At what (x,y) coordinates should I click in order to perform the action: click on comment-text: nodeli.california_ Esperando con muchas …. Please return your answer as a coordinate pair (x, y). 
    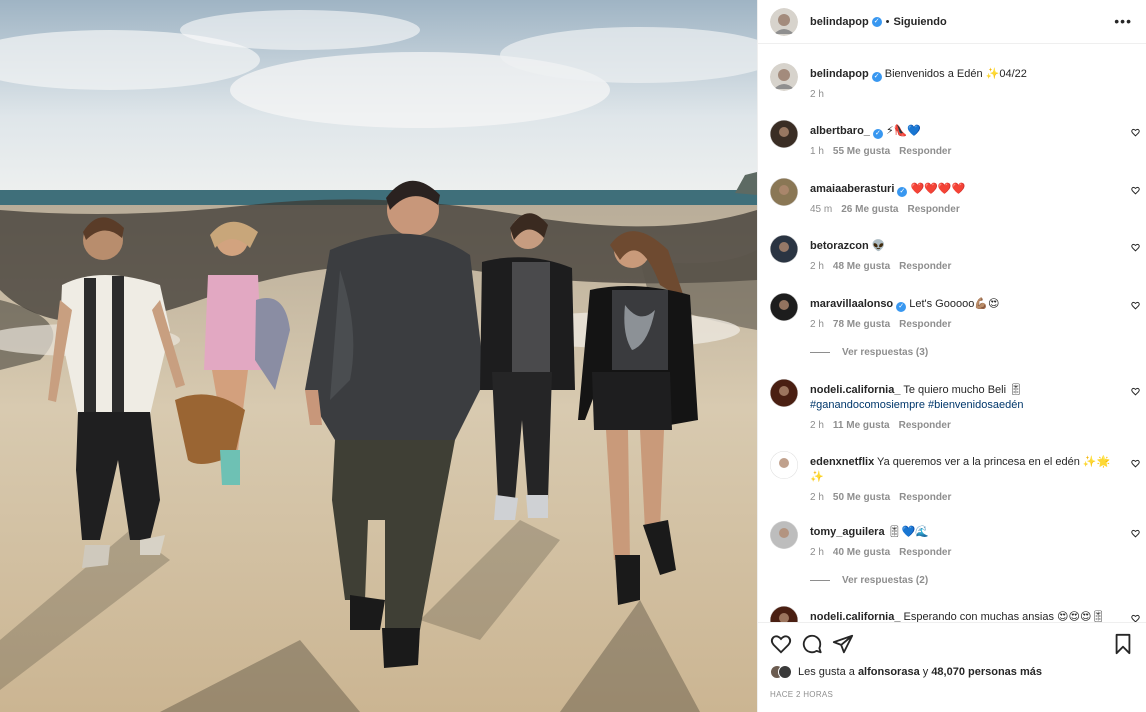
    Looking at the image, I should click on (964, 616).